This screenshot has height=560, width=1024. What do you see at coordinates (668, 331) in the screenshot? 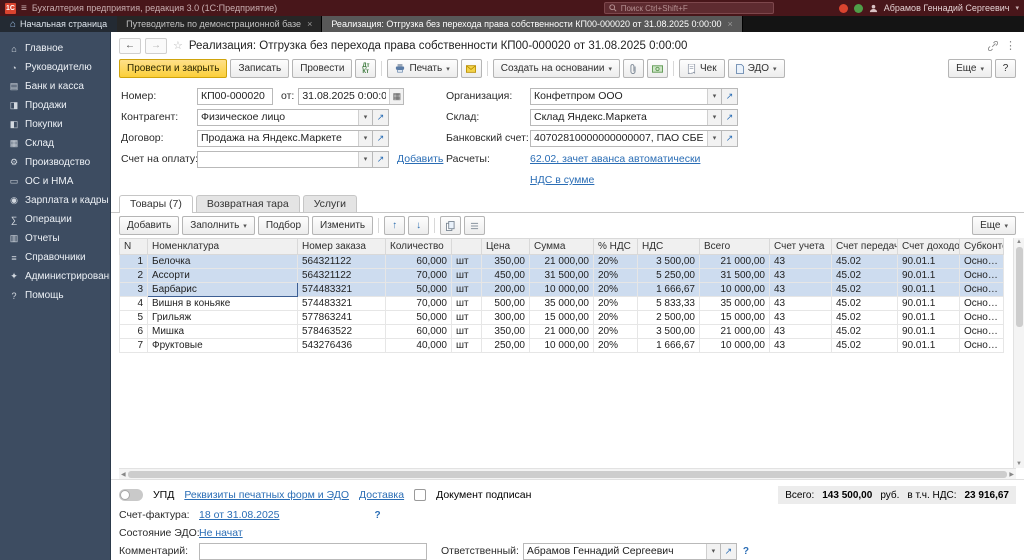
I see `table-cell: 3 500,00` at bounding box center [668, 331].